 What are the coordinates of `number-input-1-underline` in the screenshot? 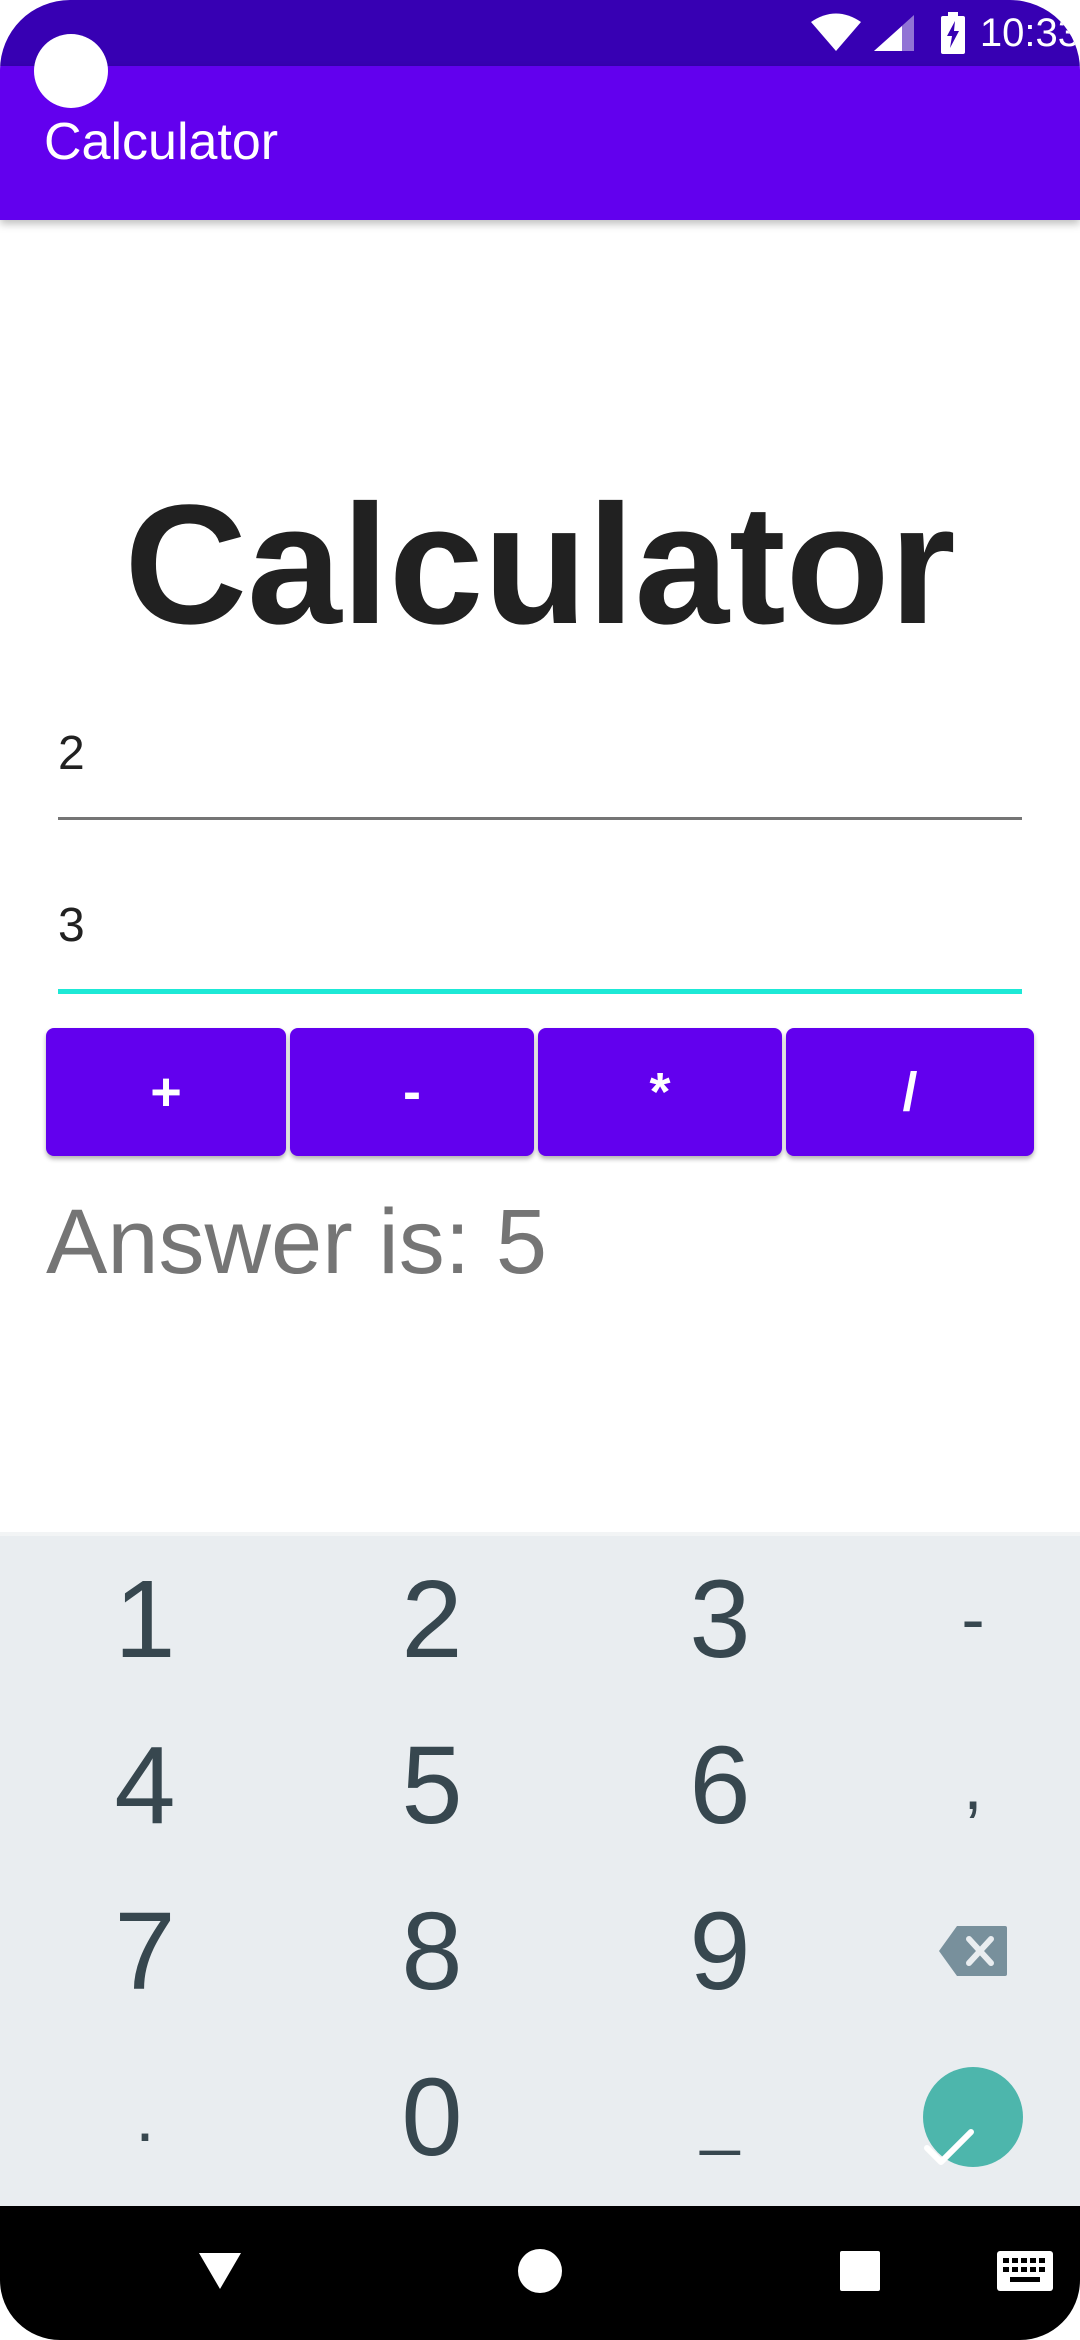 It's located at (540, 818).